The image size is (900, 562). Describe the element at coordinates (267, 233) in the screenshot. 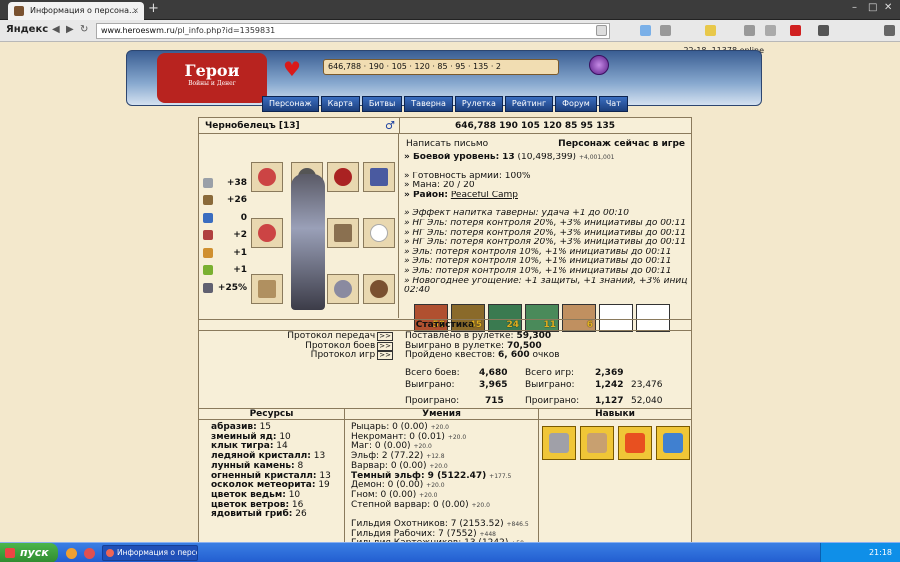

I see `equipment-slot-ring` at that location.